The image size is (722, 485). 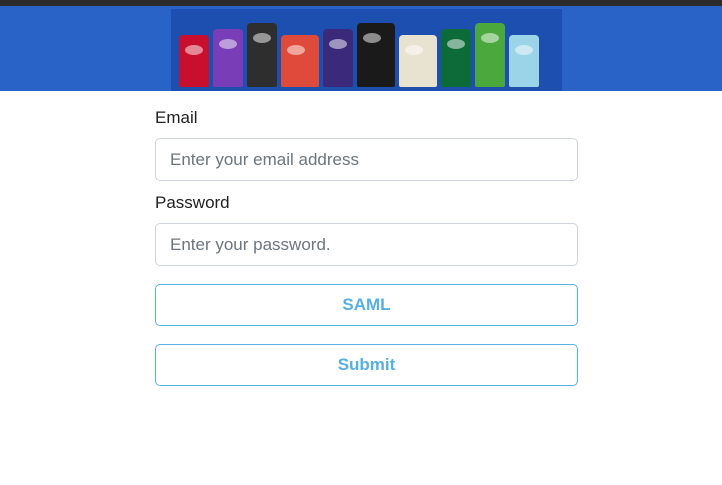 I want to click on saml-button: SAML, so click(x=366, y=305).